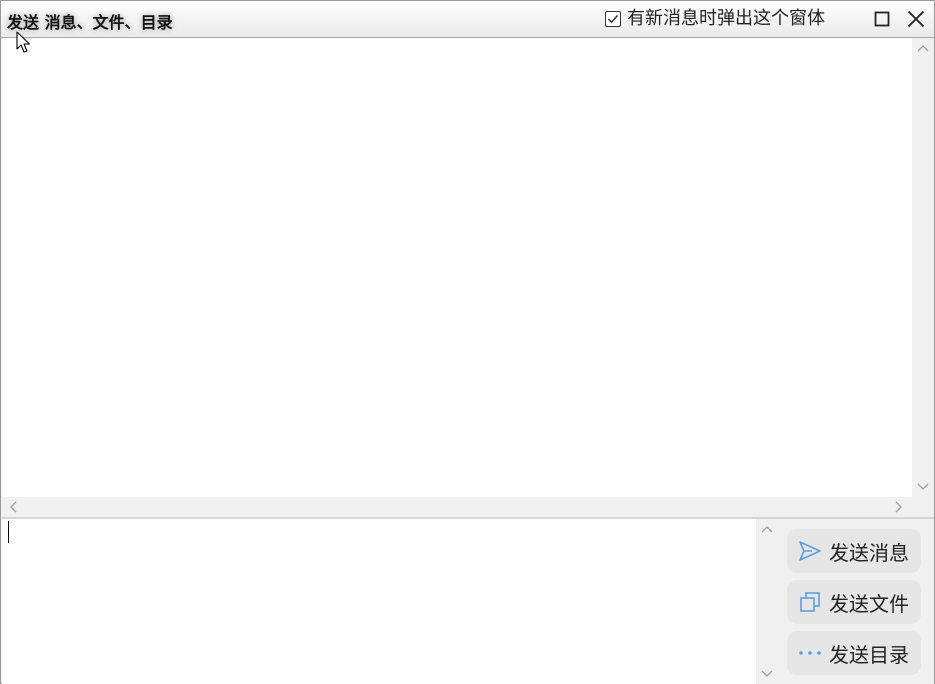 The width and height of the screenshot is (935, 684). I want to click on maximize-icon, so click(882, 19).